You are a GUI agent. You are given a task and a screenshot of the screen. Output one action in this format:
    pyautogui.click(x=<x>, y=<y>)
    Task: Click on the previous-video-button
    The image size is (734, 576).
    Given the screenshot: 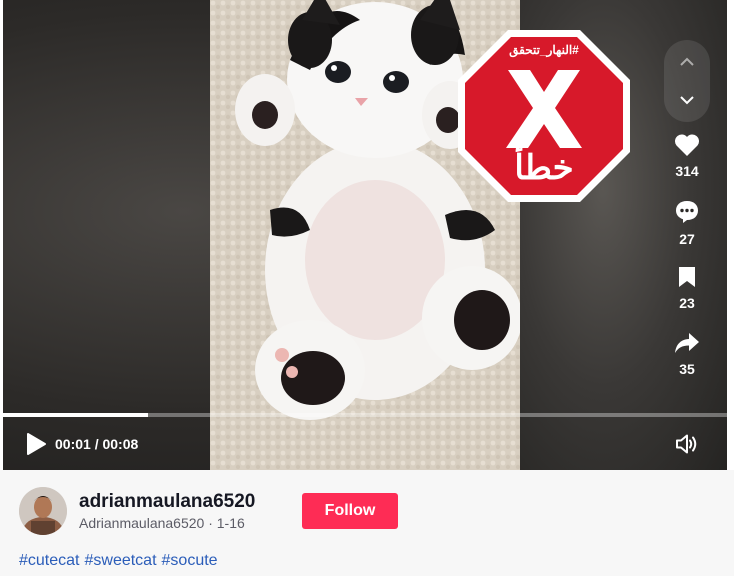 What is the action you would take?
    pyautogui.click(x=687, y=62)
    